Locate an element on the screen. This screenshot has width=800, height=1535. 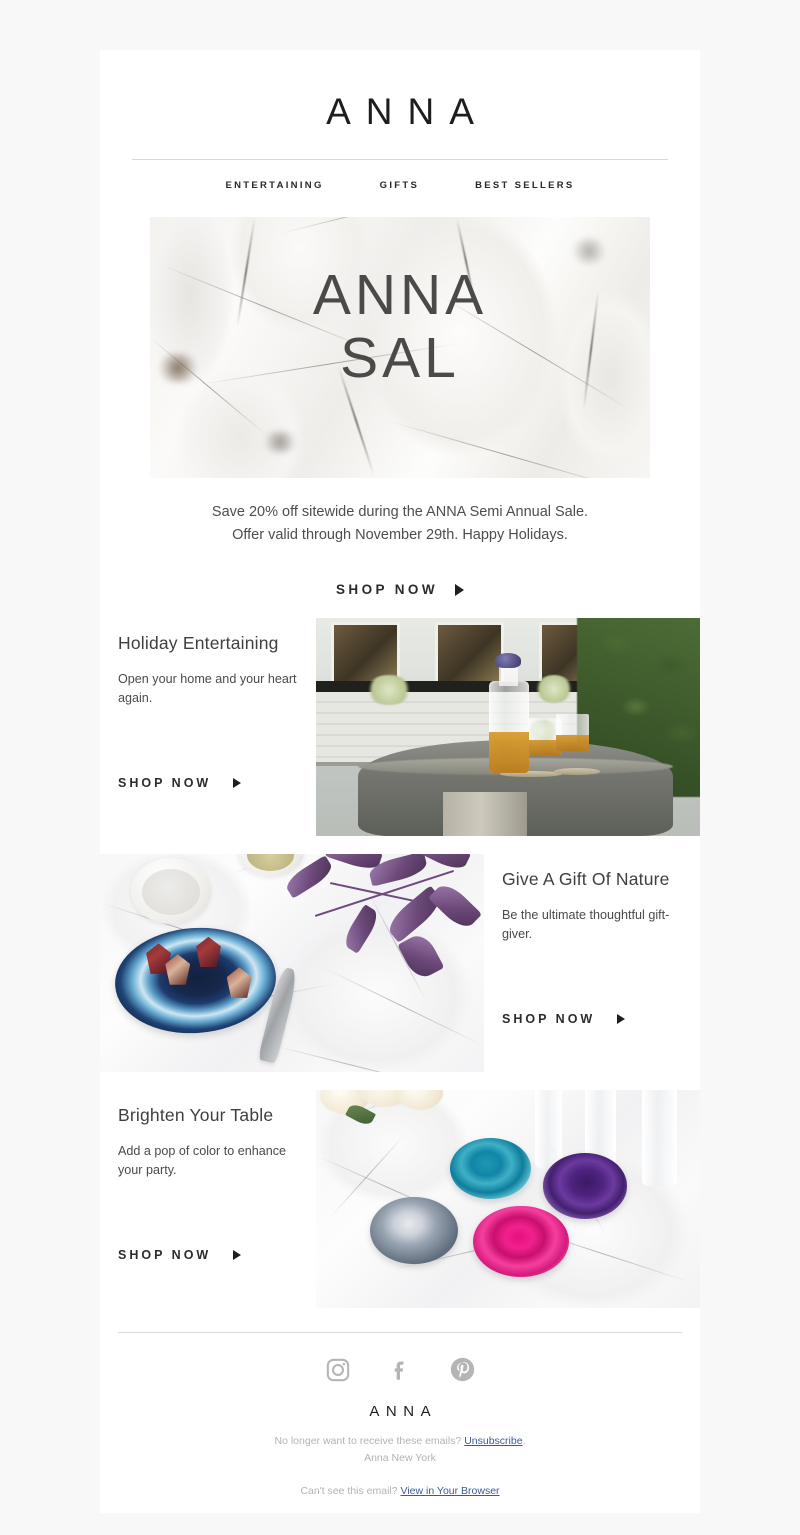
view-in-browser-link: View in Your Browser is located at coordinates (450, 1491).